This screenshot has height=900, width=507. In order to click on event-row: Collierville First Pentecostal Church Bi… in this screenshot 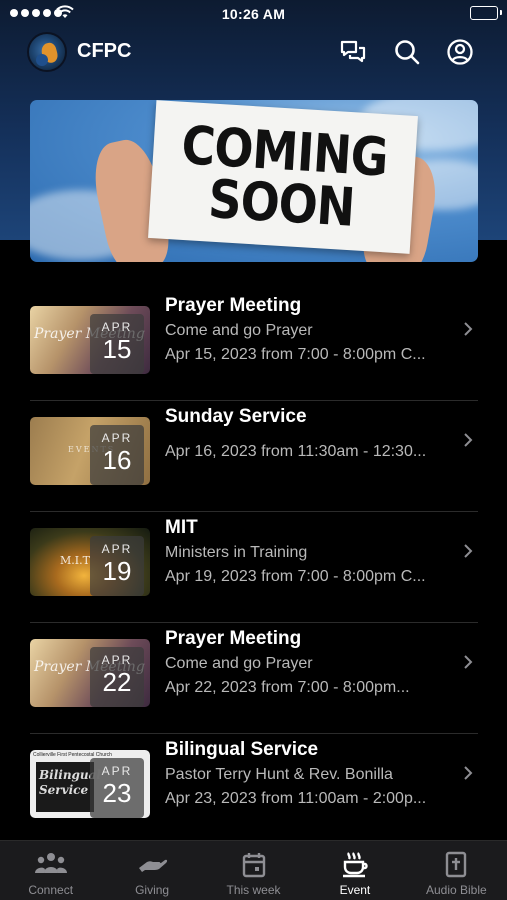, I will do `click(254, 789)`.